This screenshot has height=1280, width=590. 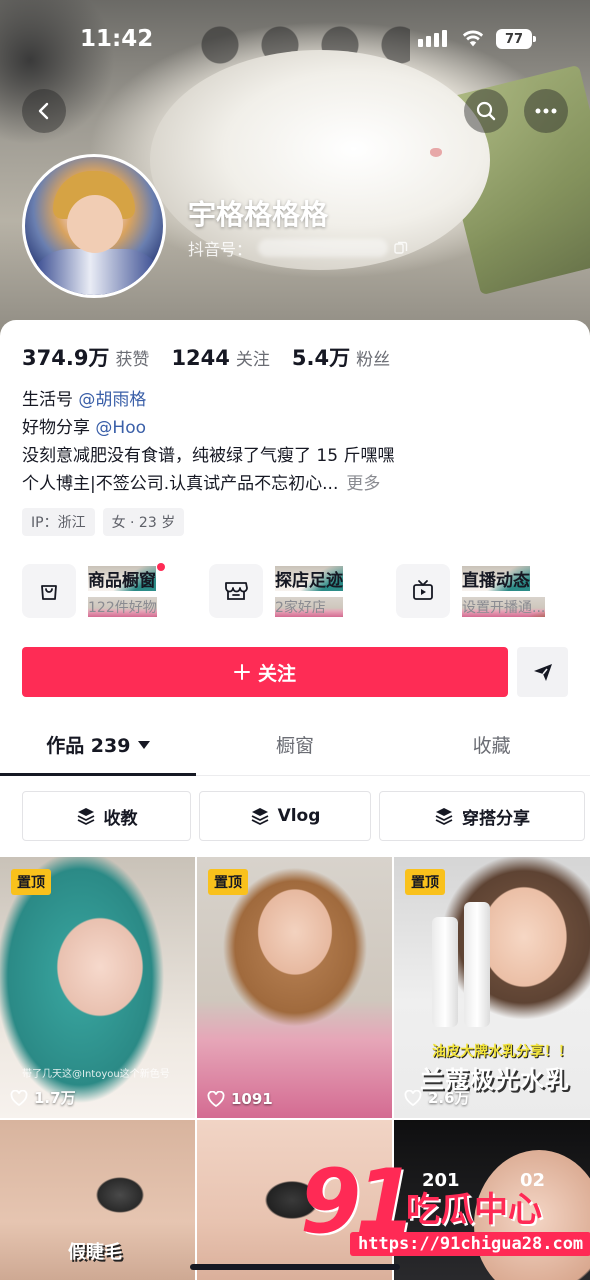 What do you see at coordinates (84, 428) in the screenshot?
I see `bio-line-2: 好物分享 @Hoo` at bounding box center [84, 428].